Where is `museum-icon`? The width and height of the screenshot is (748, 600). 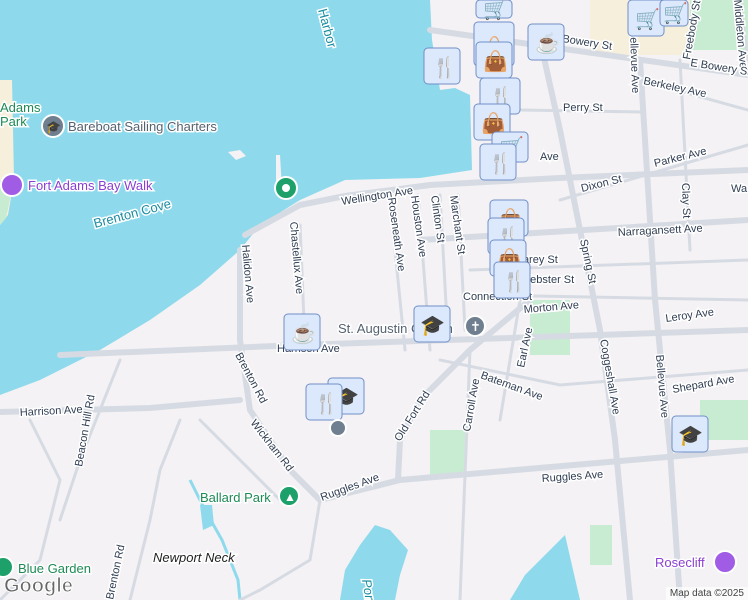
museum-icon is located at coordinates (725, 562).